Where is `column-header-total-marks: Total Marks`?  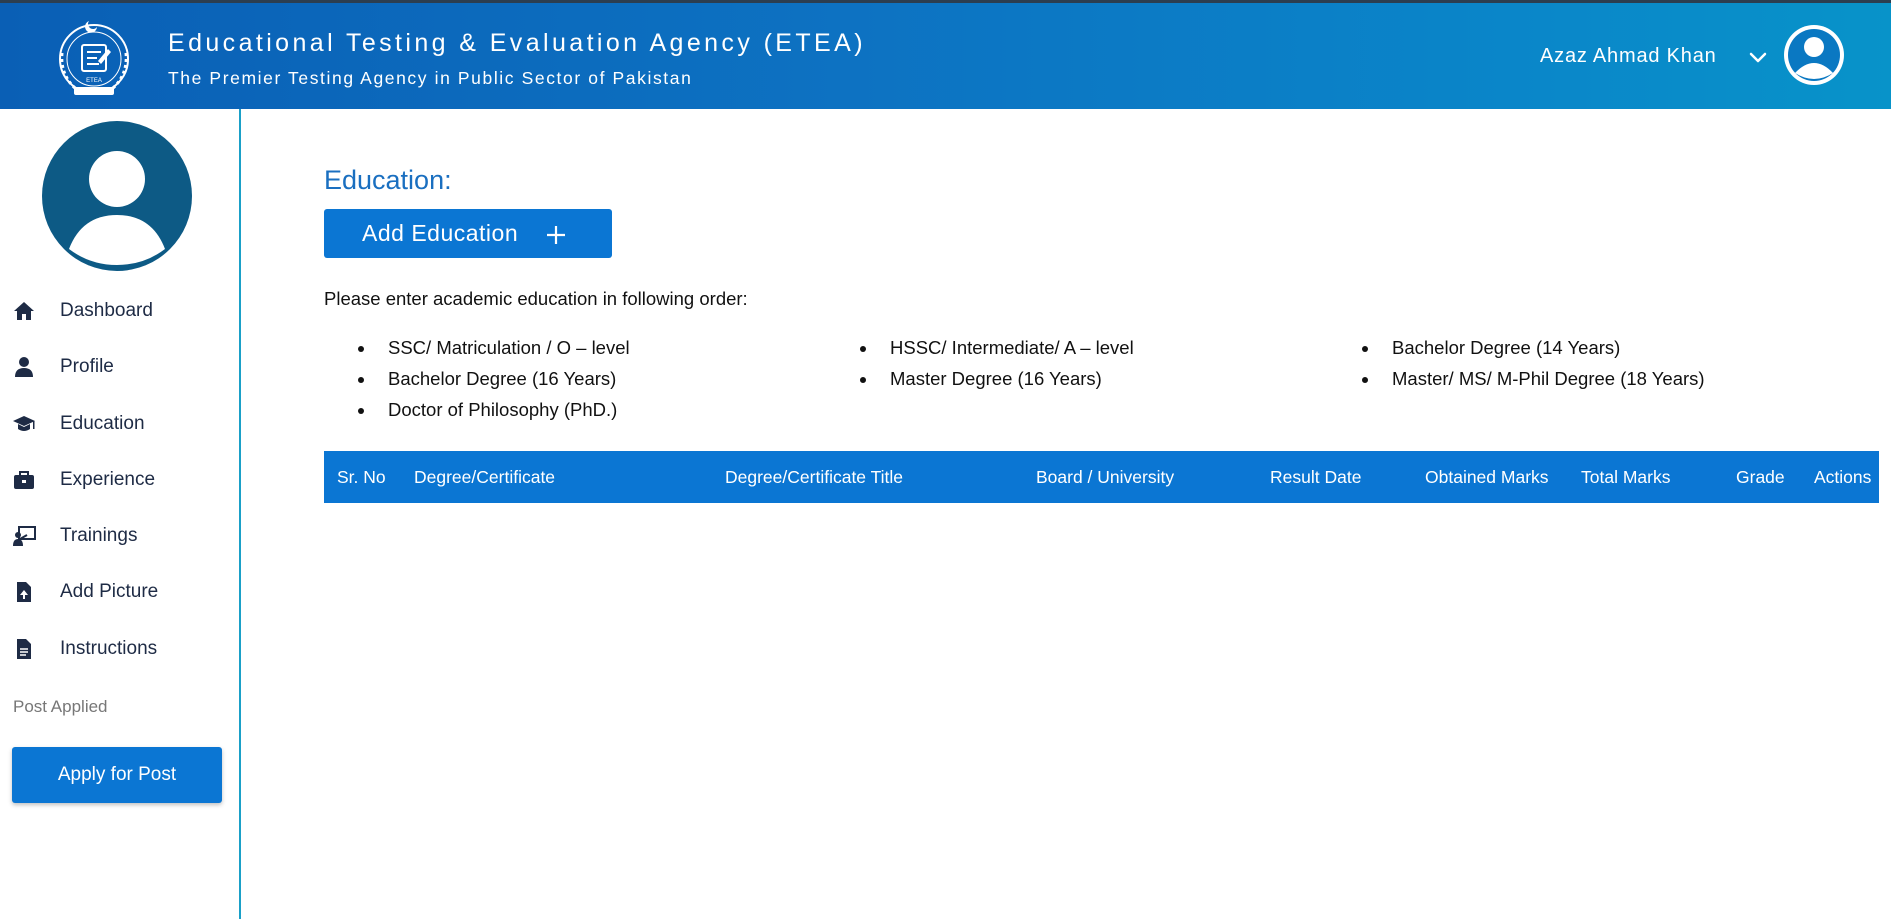 column-header-total-marks: Total Marks is located at coordinates (1625, 477).